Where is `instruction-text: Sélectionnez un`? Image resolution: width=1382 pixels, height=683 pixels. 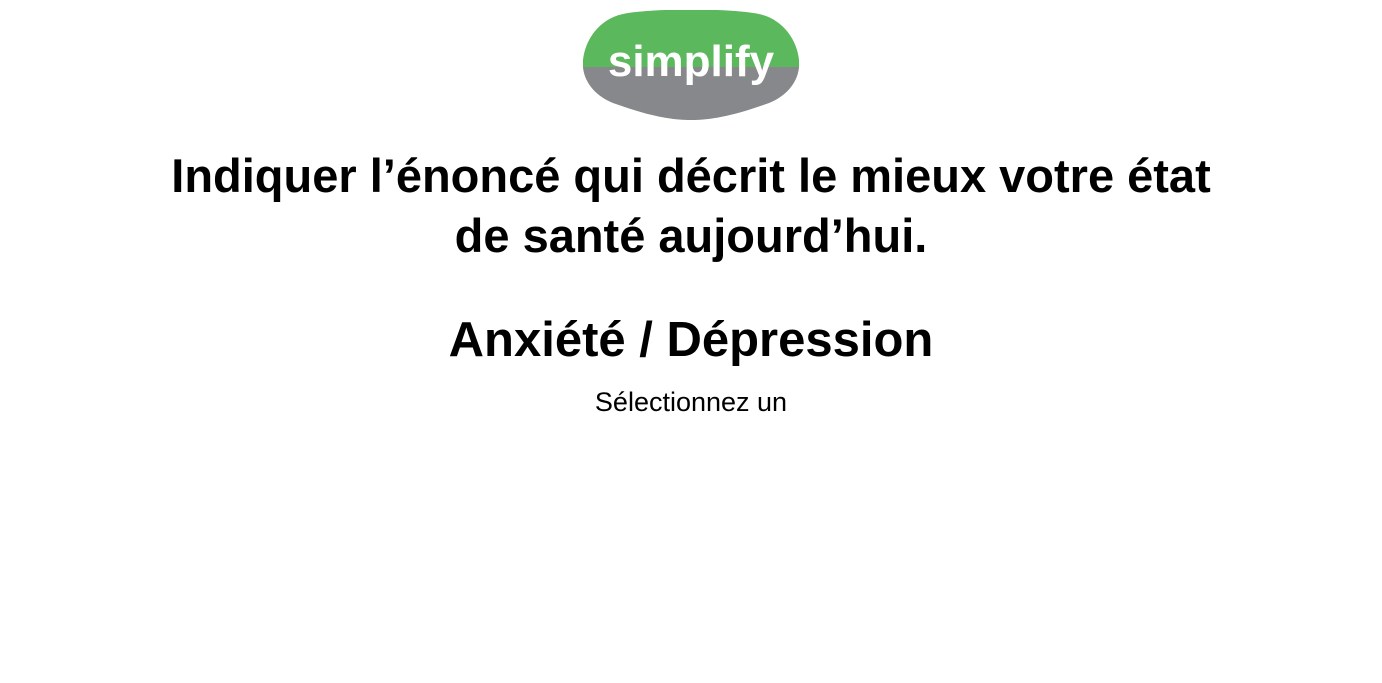 instruction-text: Sélectionnez un is located at coordinates (691, 402).